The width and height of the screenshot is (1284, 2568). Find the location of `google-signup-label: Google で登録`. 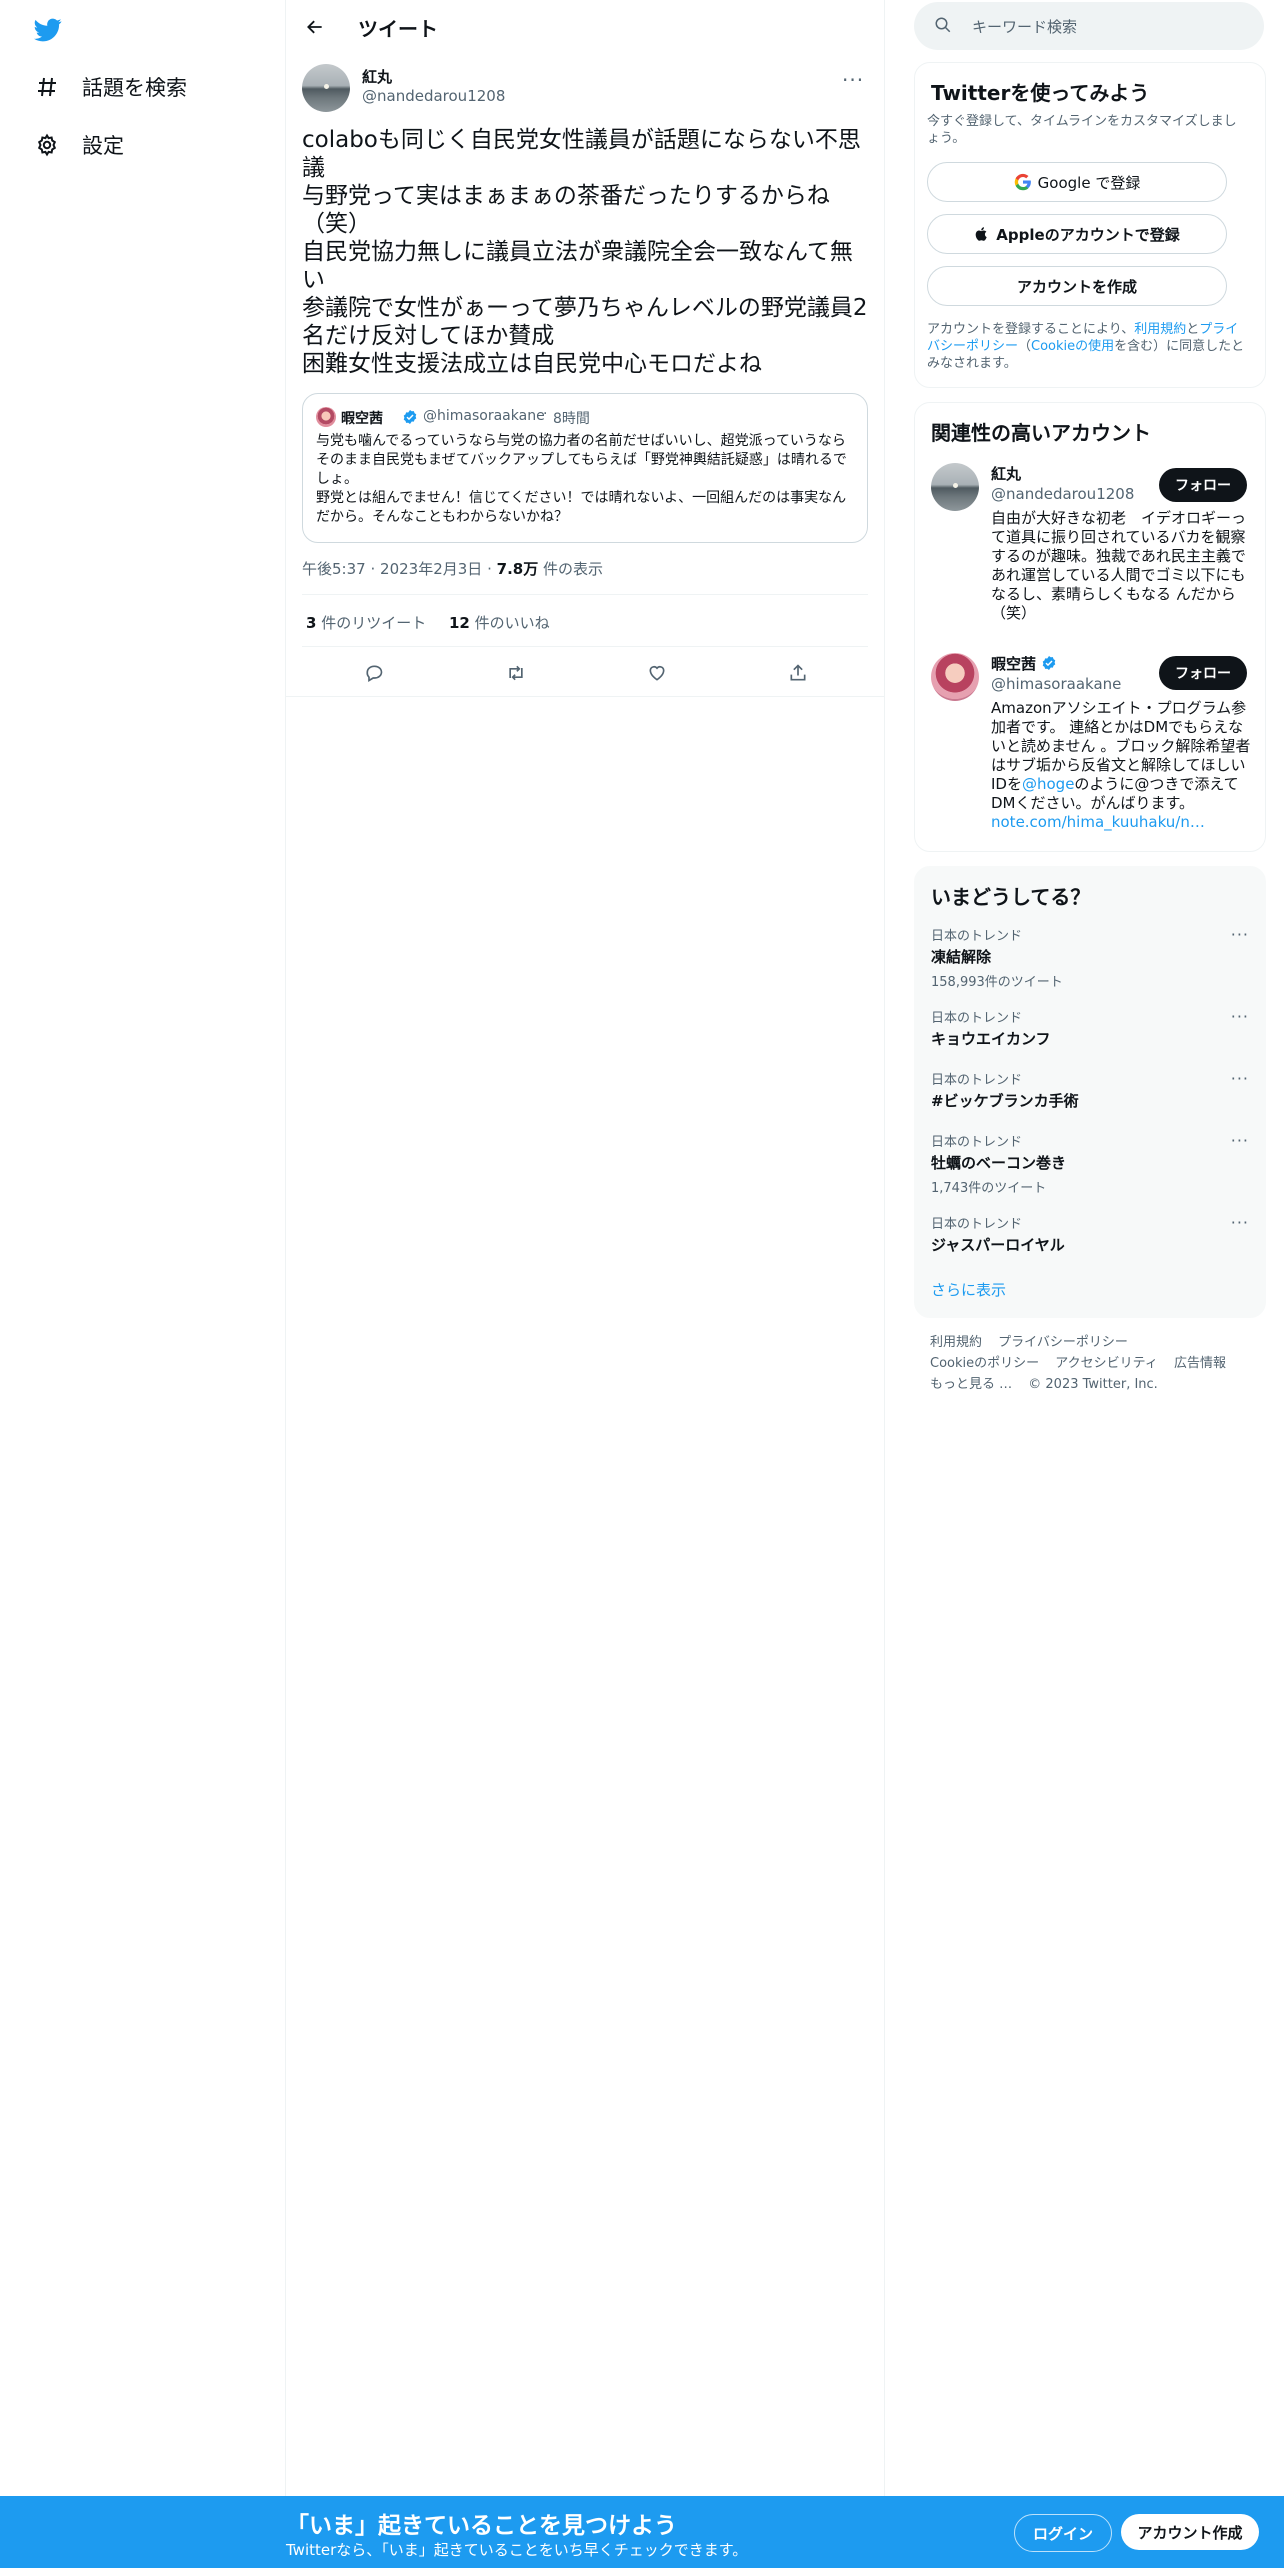

google-signup-label: Google で登録 is located at coordinates (1089, 182).